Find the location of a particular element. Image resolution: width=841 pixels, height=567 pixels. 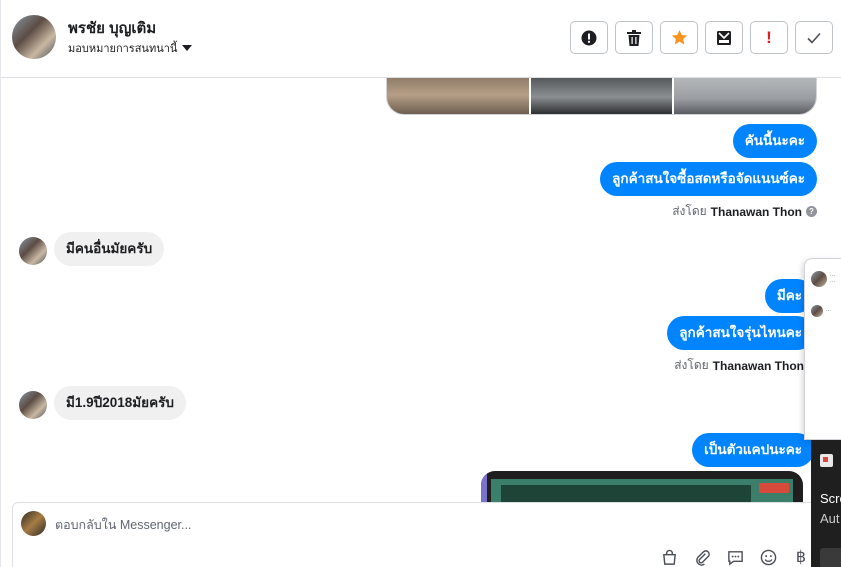

outgoing-message: ลูกค้าสนใจซื้อสดหรือจัดแนนซ์คะ is located at coordinates (708, 179).